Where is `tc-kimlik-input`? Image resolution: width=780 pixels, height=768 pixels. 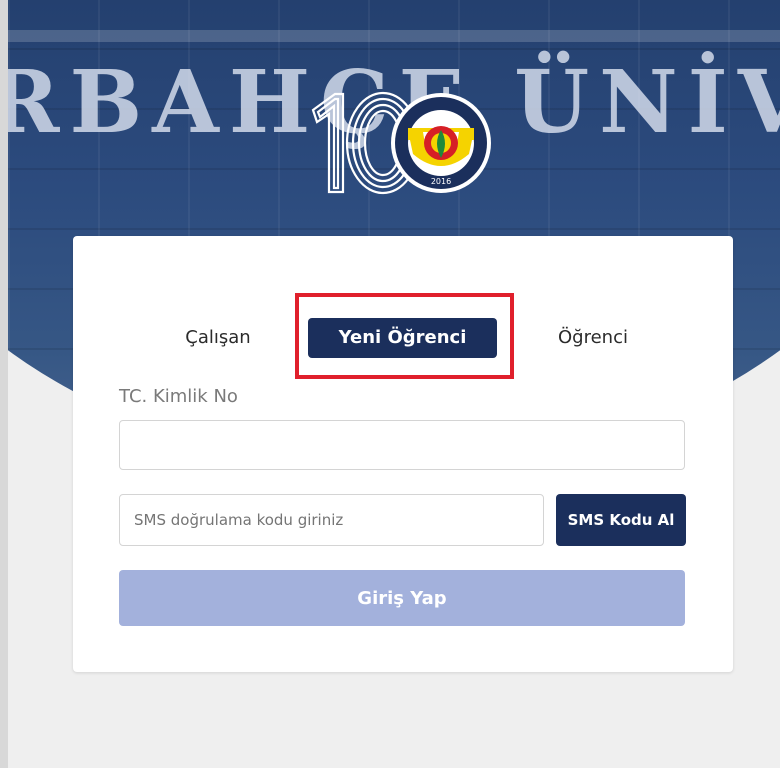
tc-kimlik-input is located at coordinates (402, 445).